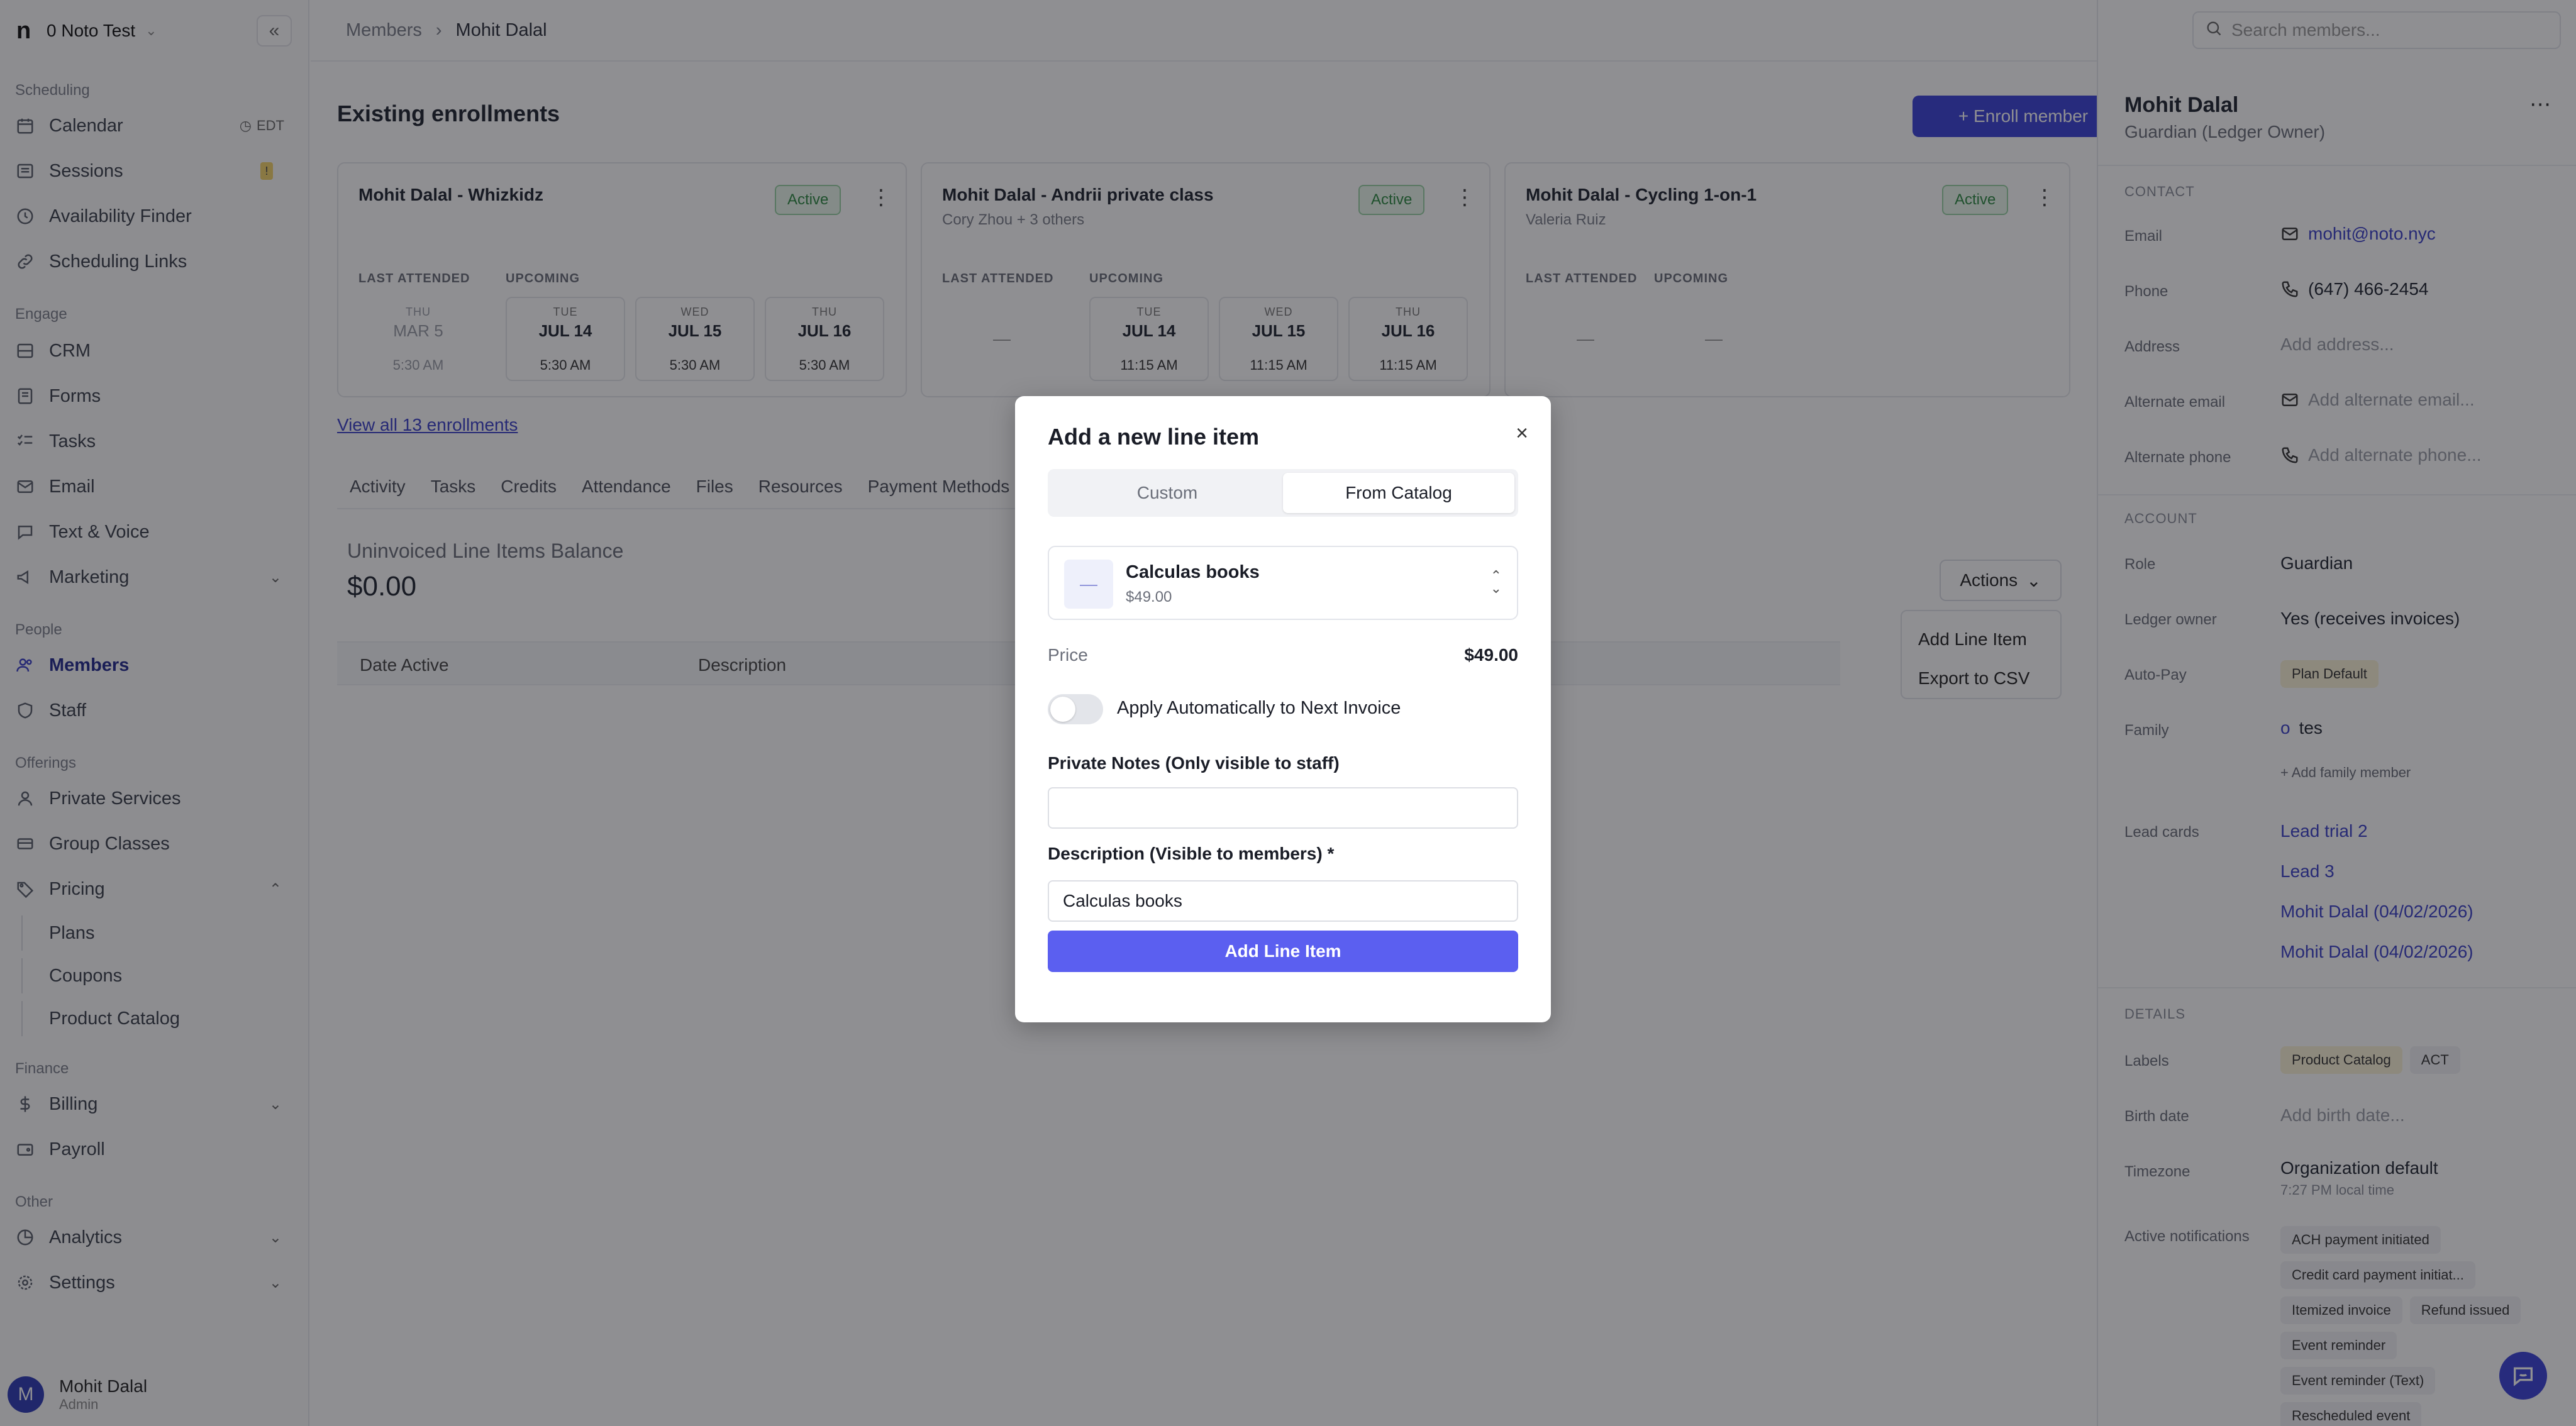 This screenshot has height=1426, width=2576. What do you see at coordinates (1149, 597) in the screenshot?
I see `selected-product-price: $49.00` at bounding box center [1149, 597].